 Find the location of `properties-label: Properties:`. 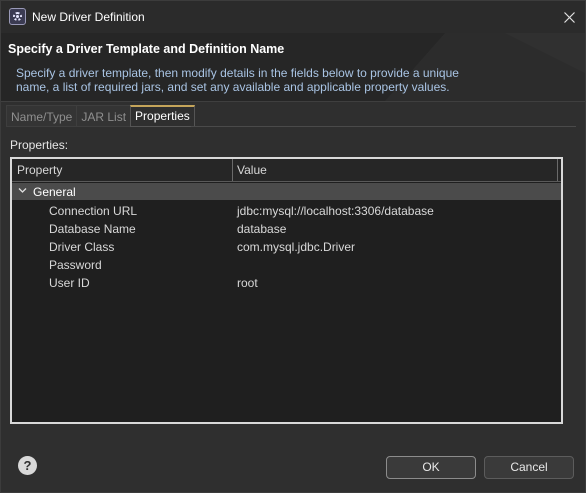

properties-label: Properties: is located at coordinates (39, 145).